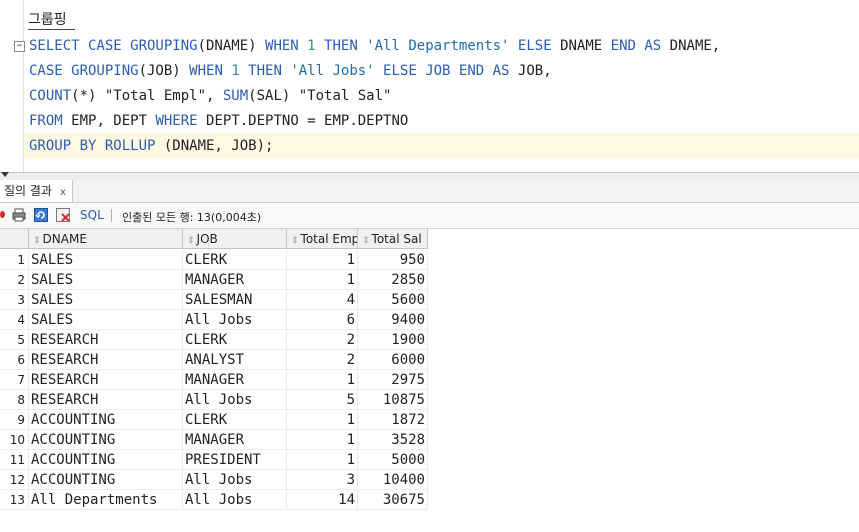  What do you see at coordinates (14, 460) in the screenshot?
I see `row-number: 11` at bounding box center [14, 460].